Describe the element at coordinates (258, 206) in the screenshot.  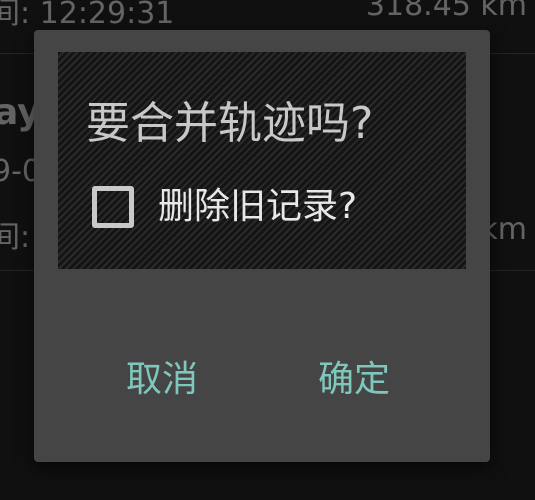
I see `checkbox-label: 删除旧记录?` at that location.